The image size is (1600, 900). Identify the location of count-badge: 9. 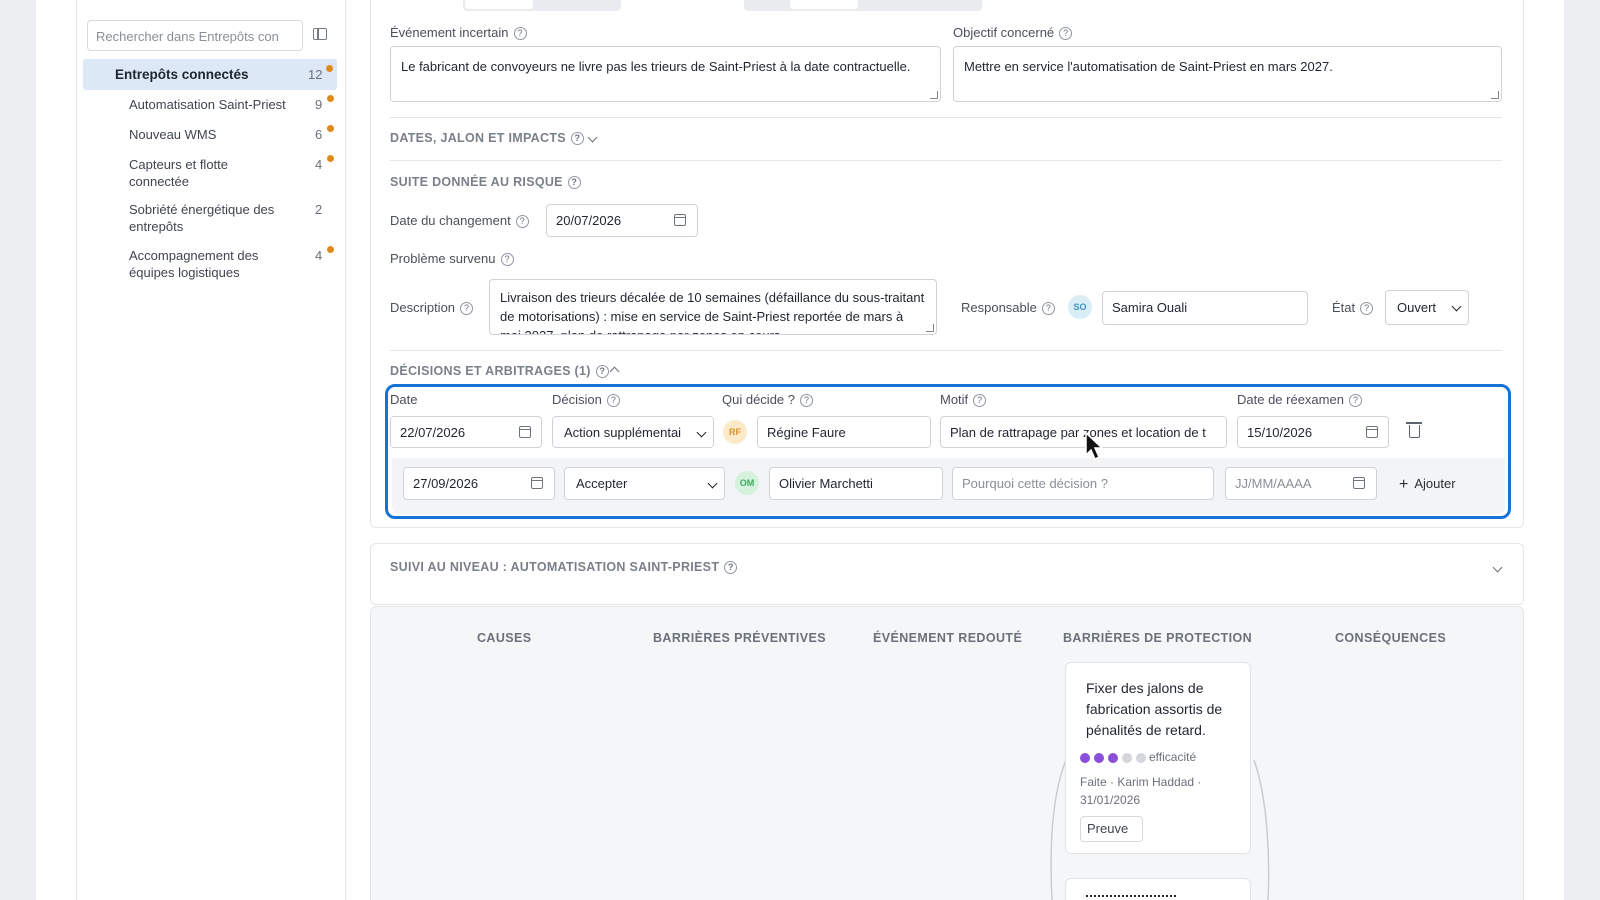
(319, 104).